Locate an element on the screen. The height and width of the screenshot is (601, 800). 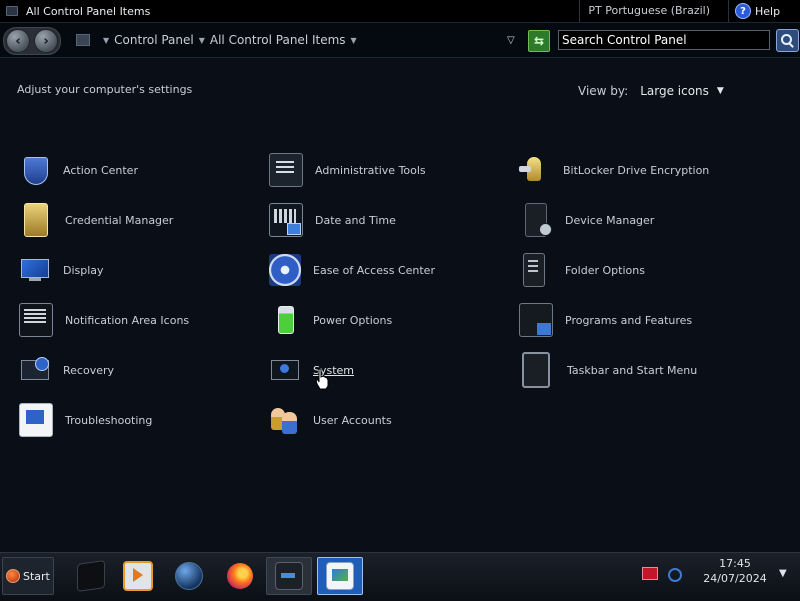
cp-item-label: Recovery is located at coordinates (89, 370).